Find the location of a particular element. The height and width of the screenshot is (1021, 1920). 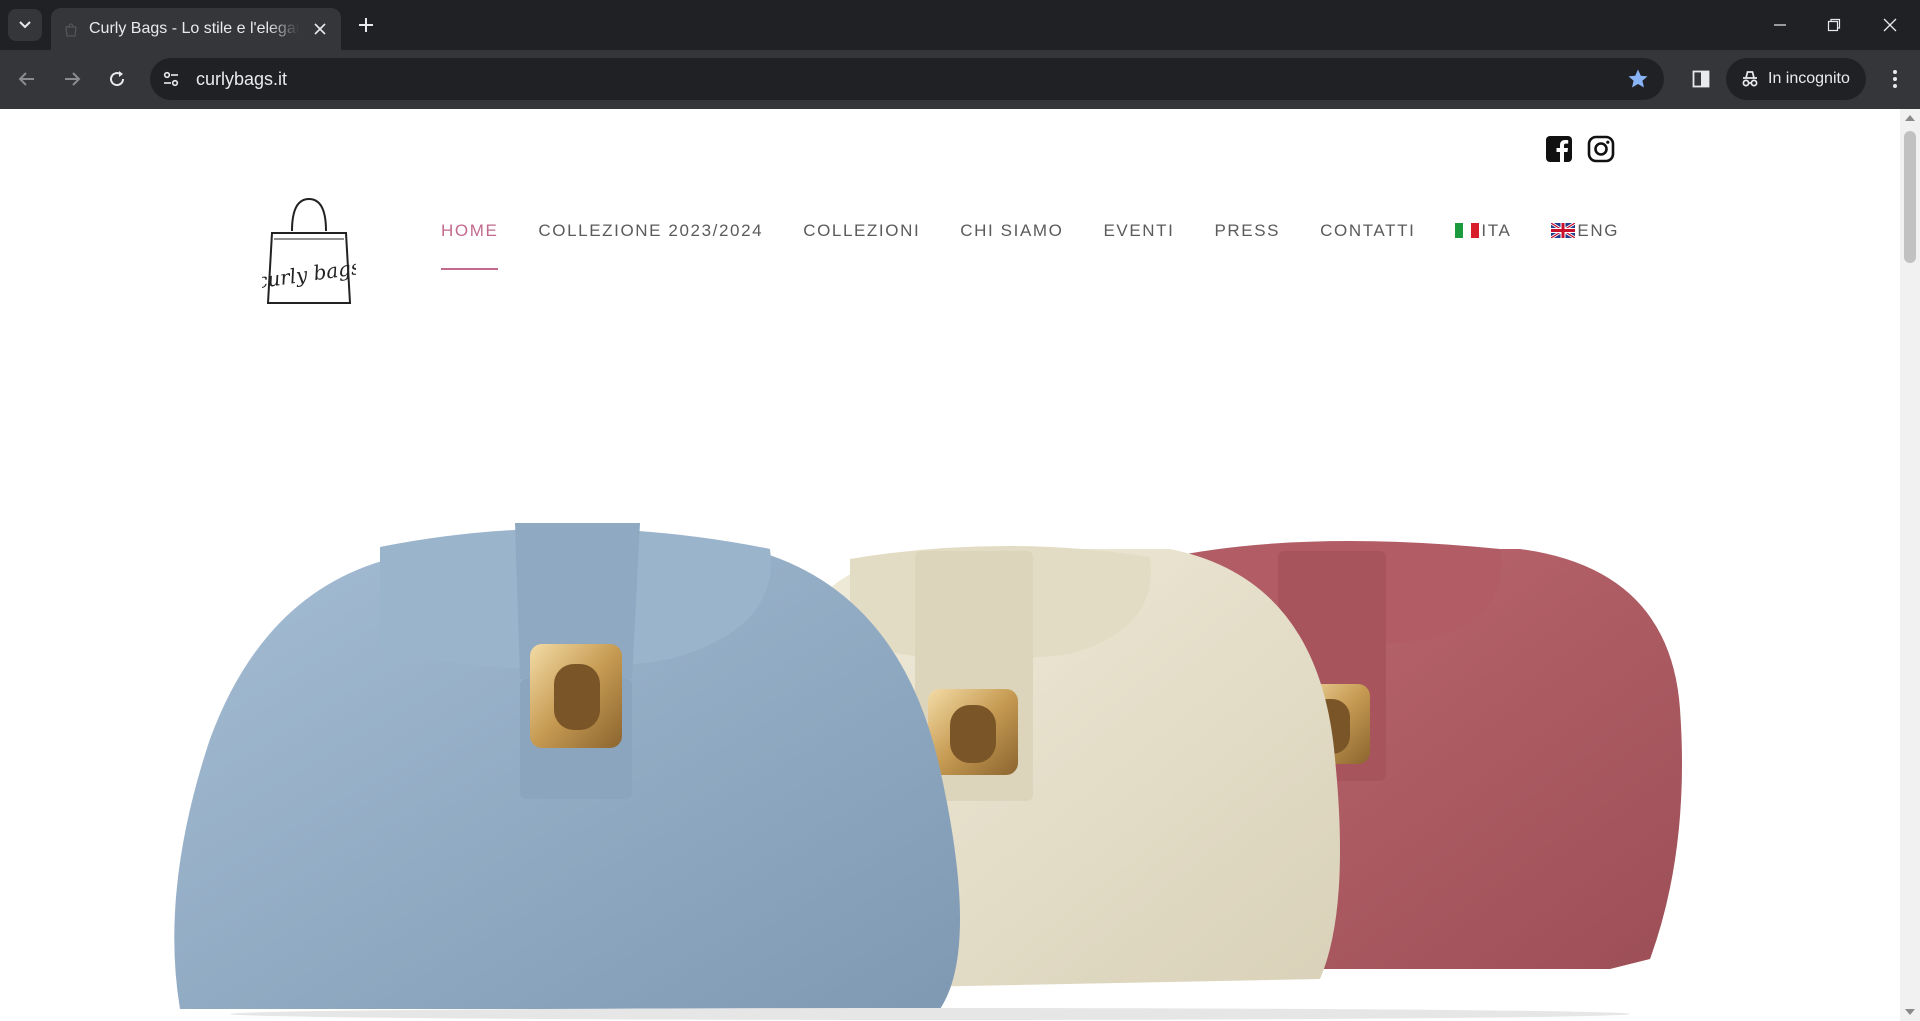

instagram-link is located at coordinates (1601, 149).